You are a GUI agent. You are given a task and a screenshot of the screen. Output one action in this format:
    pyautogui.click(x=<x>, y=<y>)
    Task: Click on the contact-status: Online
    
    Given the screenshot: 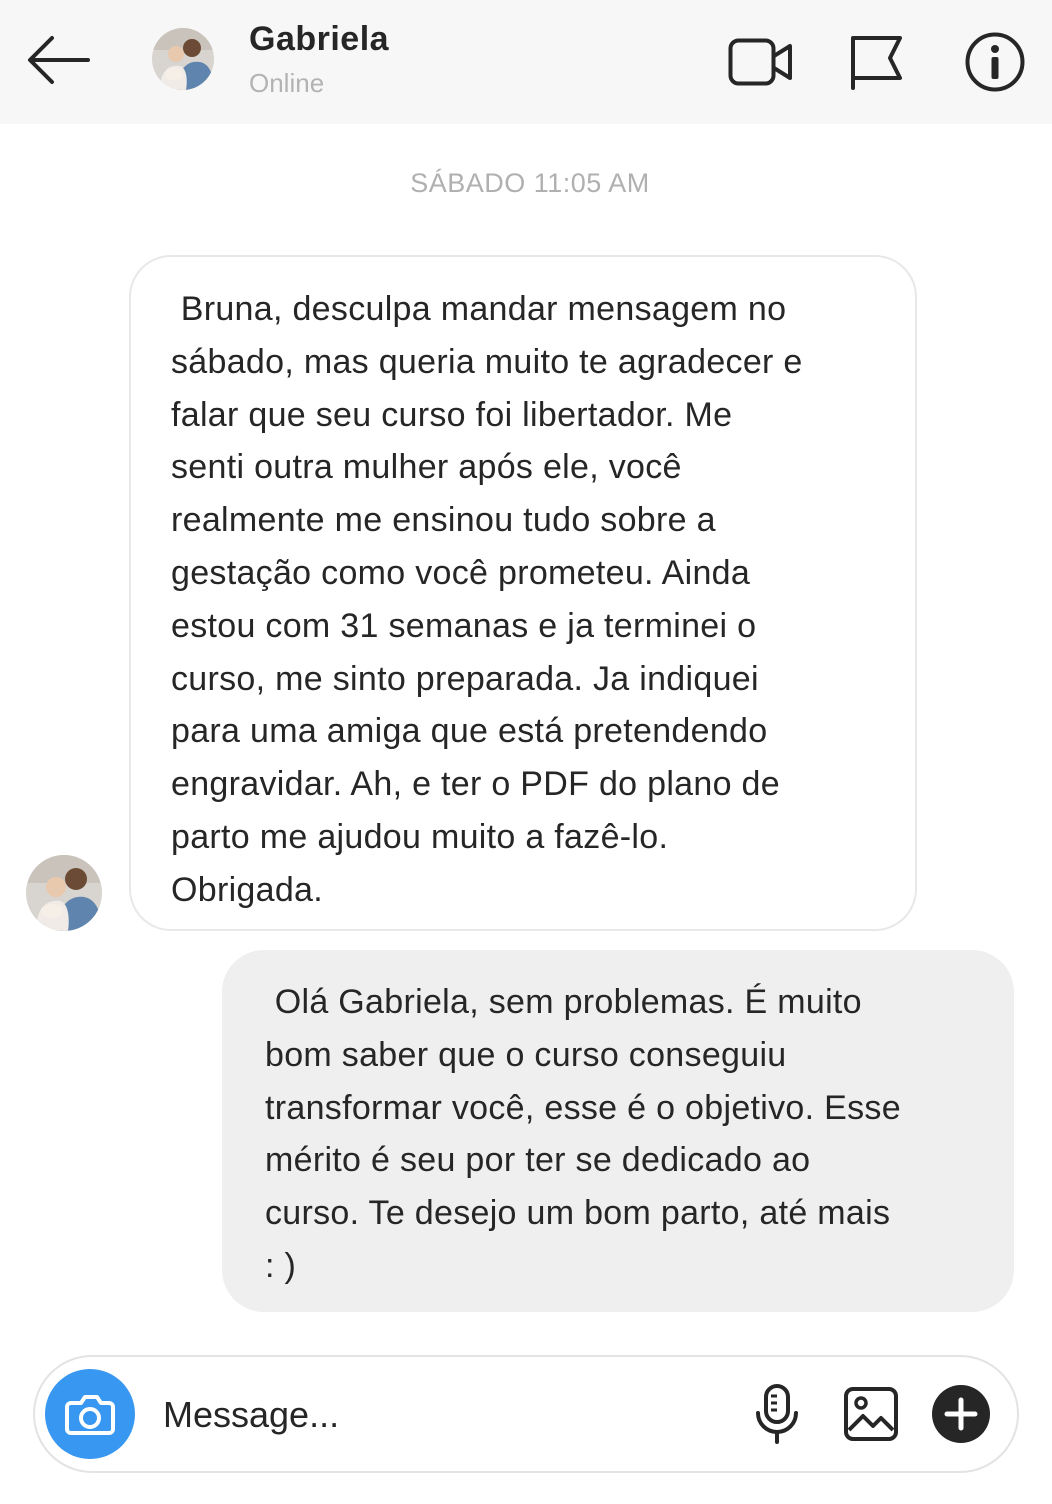 What is the action you would take?
    pyautogui.click(x=287, y=83)
    